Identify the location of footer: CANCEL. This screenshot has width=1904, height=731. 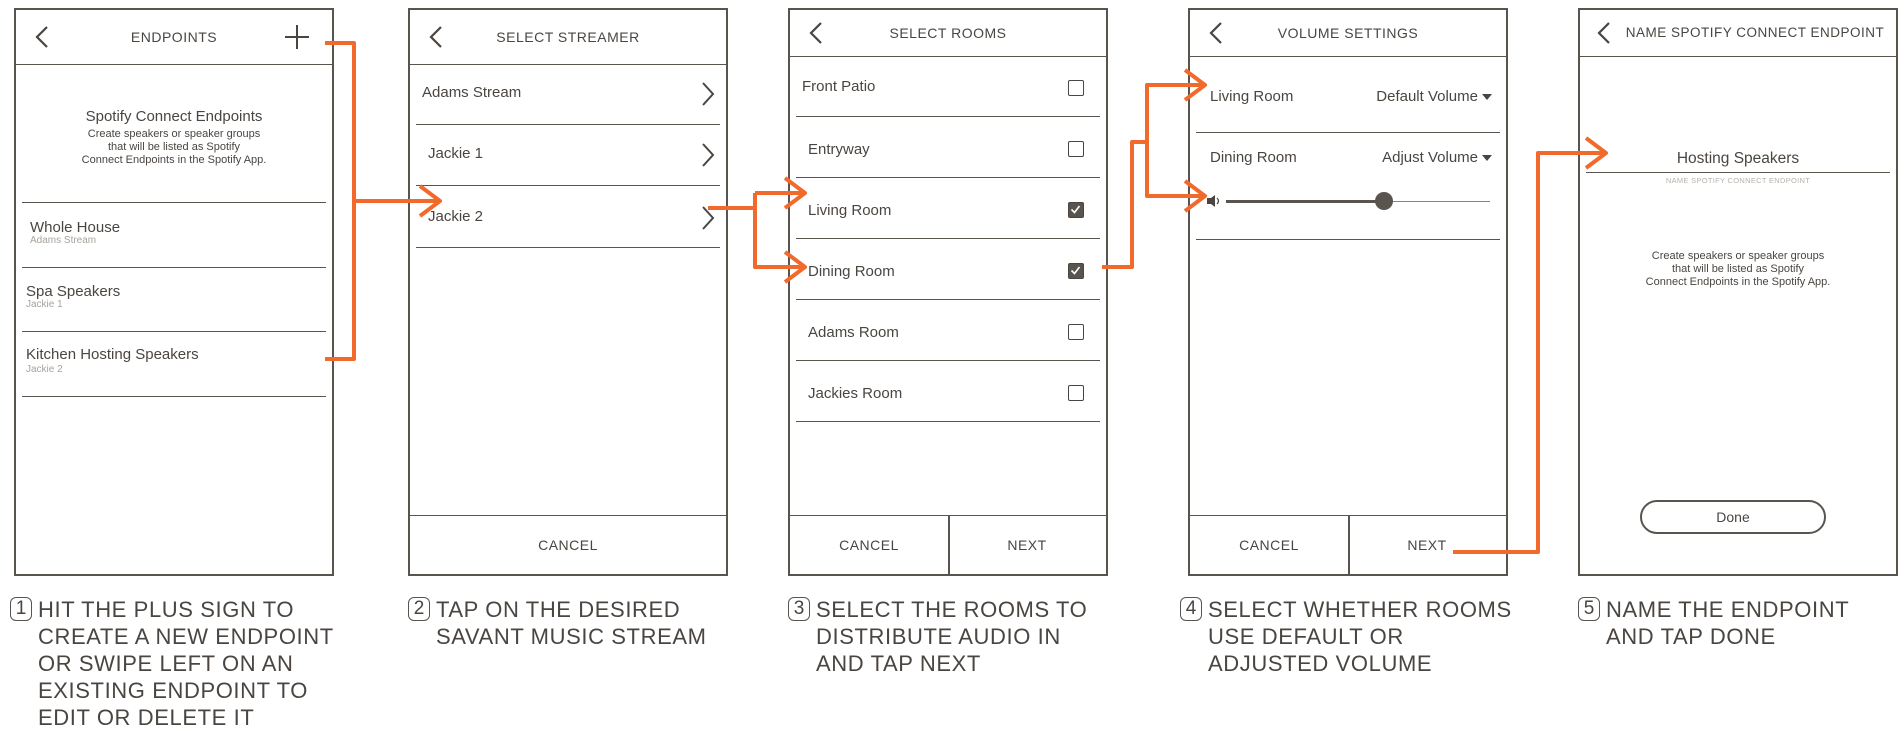
(568, 544).